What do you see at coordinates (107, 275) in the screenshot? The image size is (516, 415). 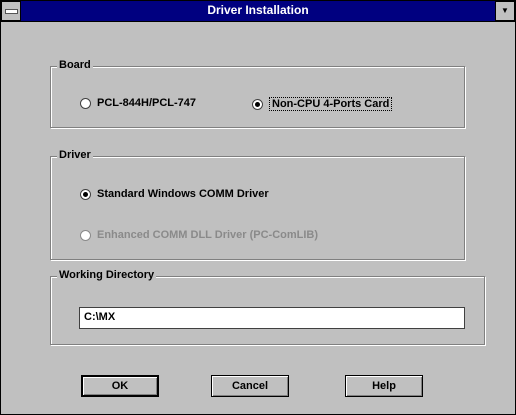 I see `working-directory-group-title: Working Directory` at bounding box center [107, 275].